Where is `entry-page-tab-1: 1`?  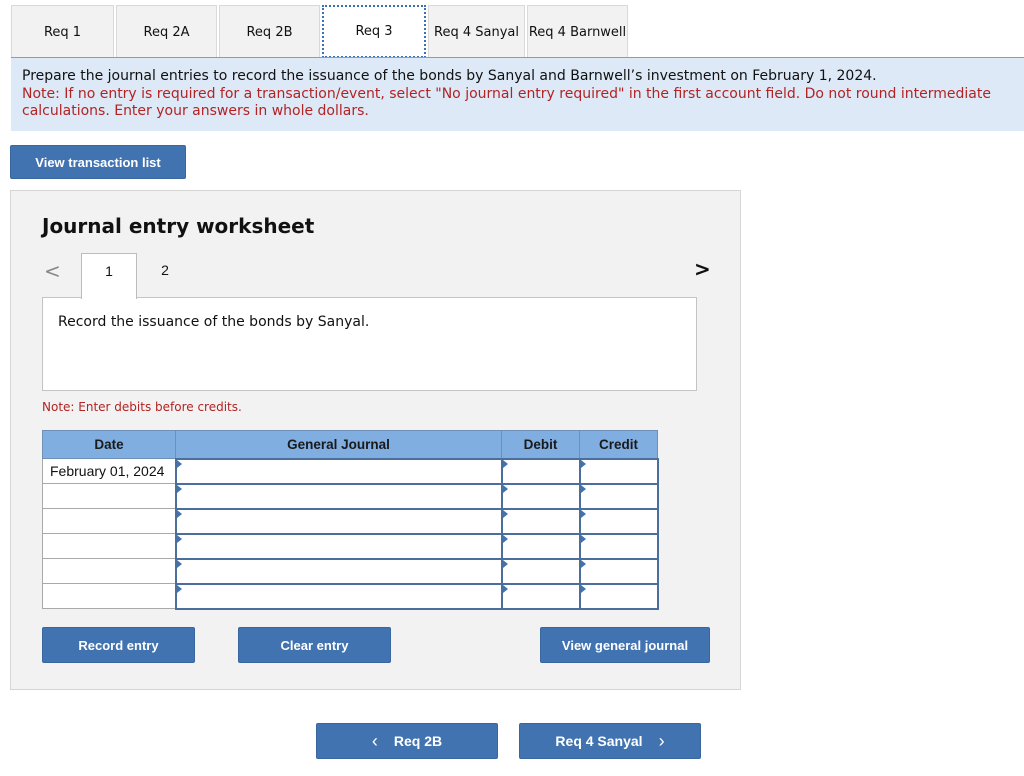 entry-page-tab-1: 1 is located at coordinates (109, 276).